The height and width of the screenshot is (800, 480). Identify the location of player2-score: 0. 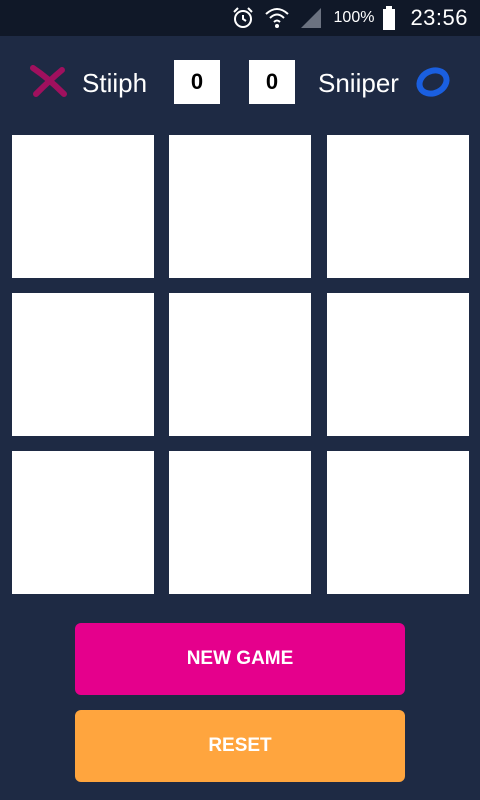
(272, 82).